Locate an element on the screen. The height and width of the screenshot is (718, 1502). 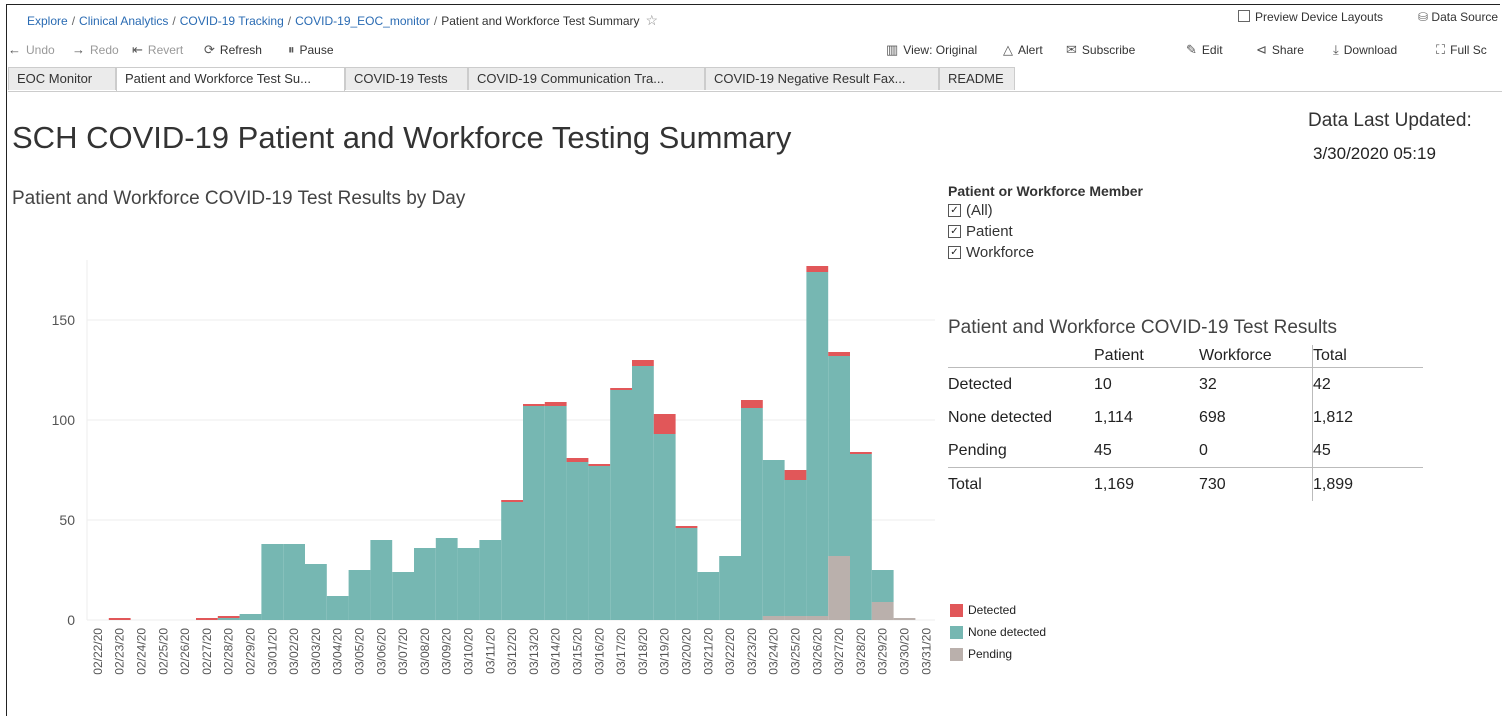
legend-item-pending: Pending is located at coordinates (998, 654).